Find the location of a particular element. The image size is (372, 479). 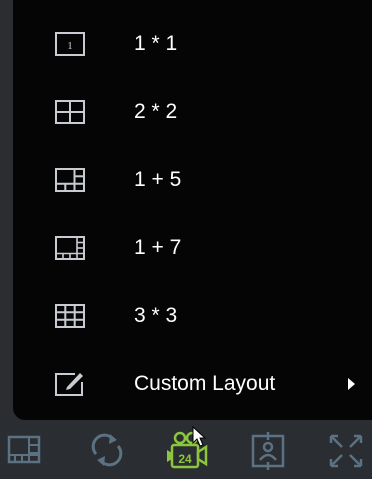

camera-24-icon: 24 is located at coordinates (186, 453).